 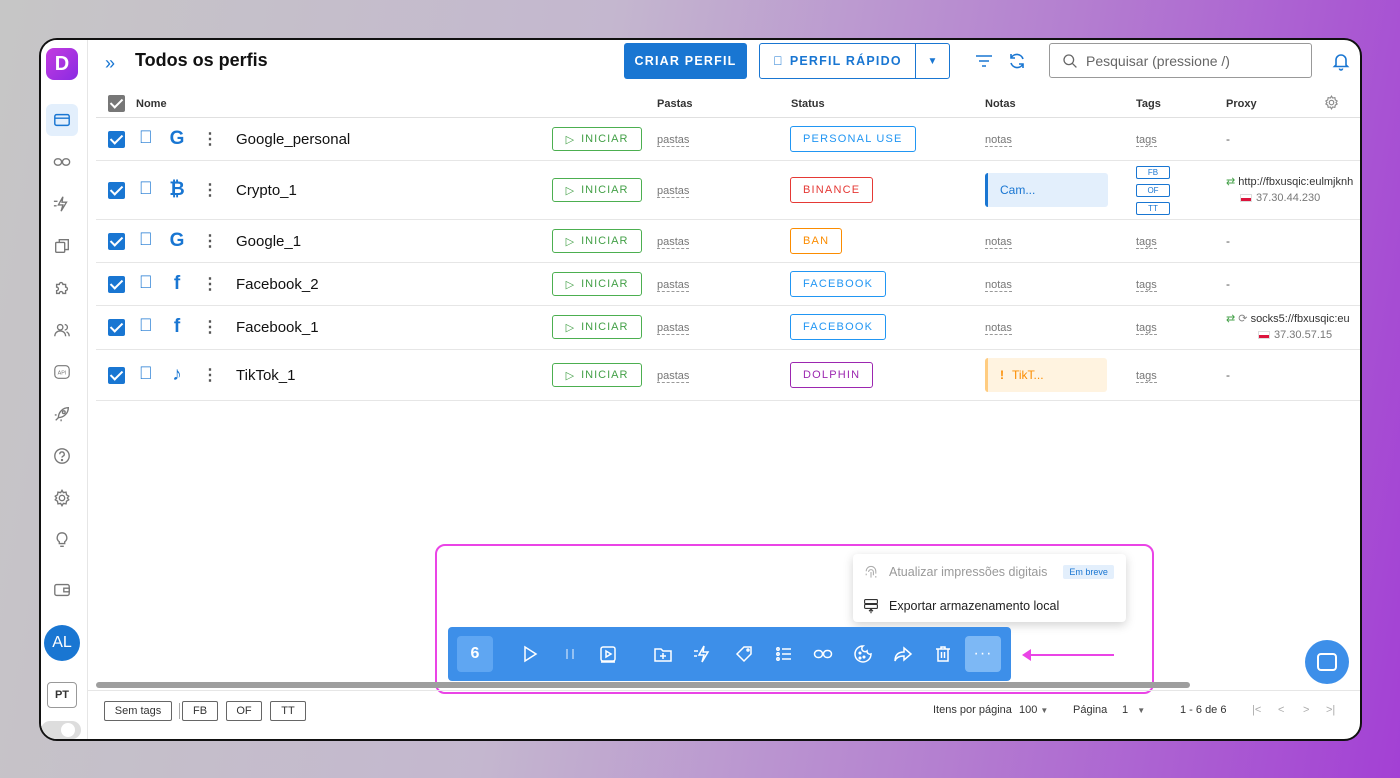 What do you see at coordinates (643, 685) in the screenshot?
I see `horizontal-scrollbar` at bounding box center [643, 685].